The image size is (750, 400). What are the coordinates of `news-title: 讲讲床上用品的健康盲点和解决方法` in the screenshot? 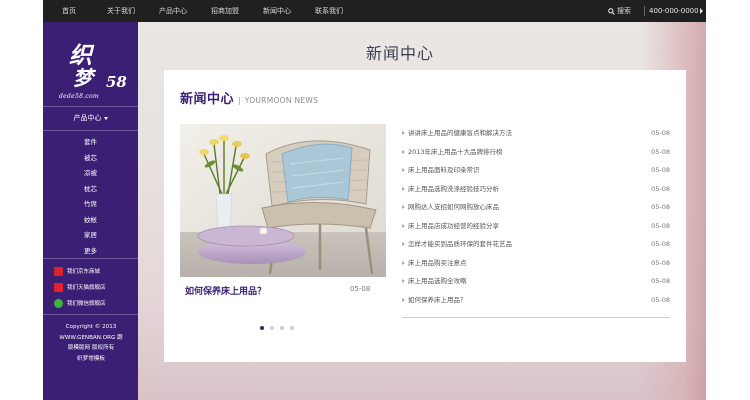 It's located at (460, 133).